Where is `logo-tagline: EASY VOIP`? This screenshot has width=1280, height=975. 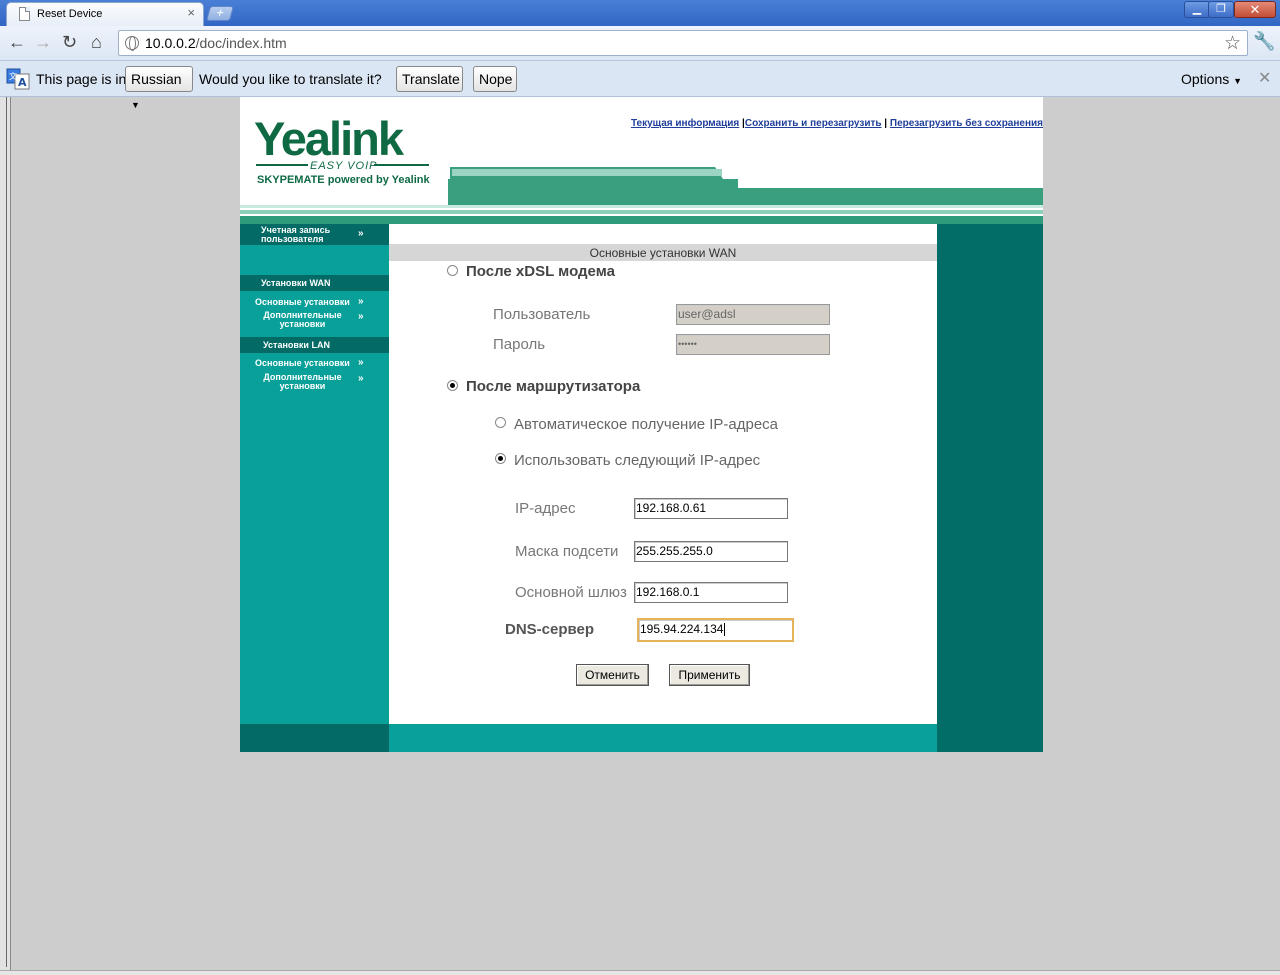 logo-tagline: EASY VOIP is located at coordinates (344, 166).